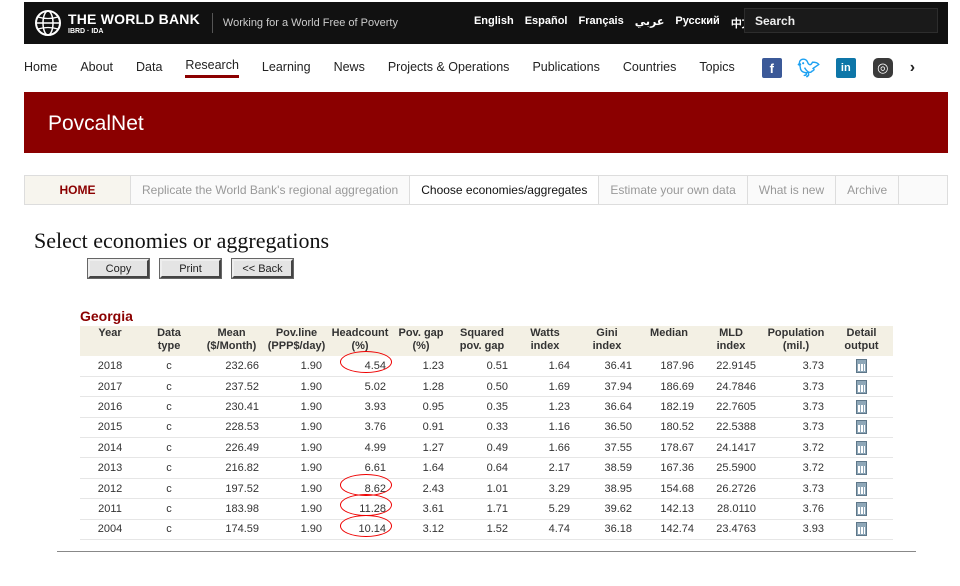 Image resolution: width=960 pixels, height=586 pixels. Describe the element at coordinates (242, 365) in the screenshot. I see `cell-value: 232.66` at that location.